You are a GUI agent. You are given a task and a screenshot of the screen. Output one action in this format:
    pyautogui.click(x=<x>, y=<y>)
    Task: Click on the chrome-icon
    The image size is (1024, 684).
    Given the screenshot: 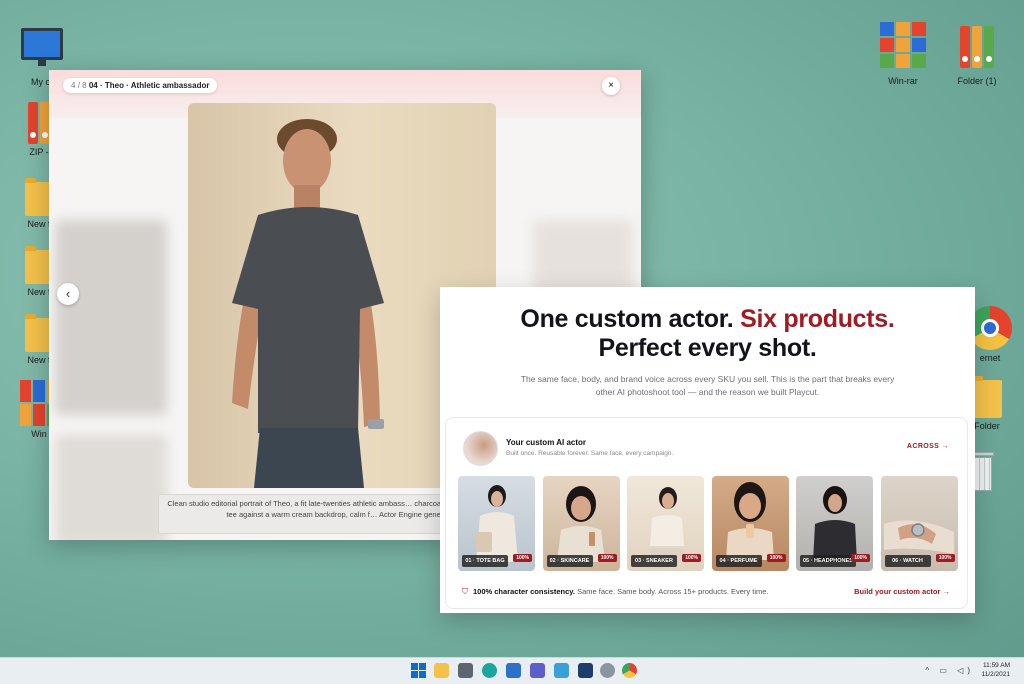 What is the action you would take?
    pyautogui.click(x=629, y=670)
    